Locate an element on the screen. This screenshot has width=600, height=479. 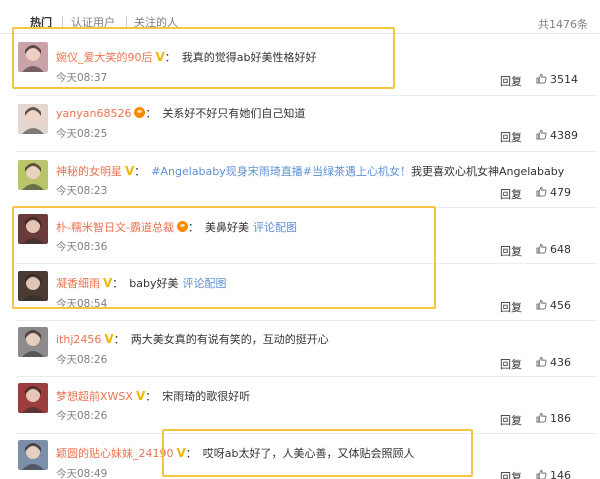
comment-text: 两大美女真的有说有笑的，互动的挺开心 is located at coordinates (229, 339).